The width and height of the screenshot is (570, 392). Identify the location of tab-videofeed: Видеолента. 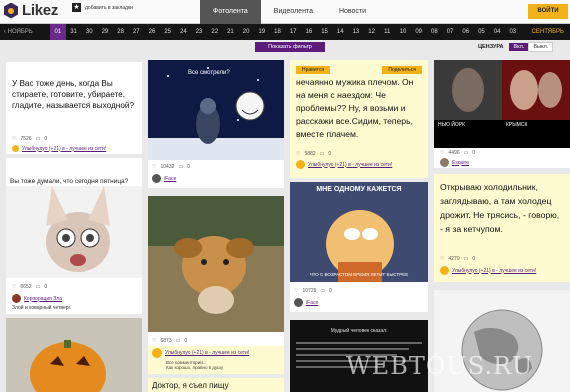
(293, 12).